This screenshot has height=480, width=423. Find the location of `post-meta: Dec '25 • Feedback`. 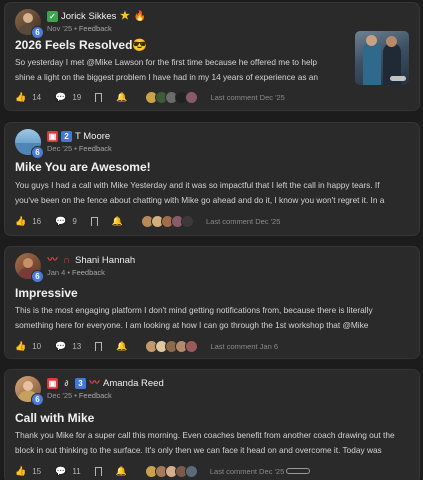

post-meta: Dec '25 • Feedback is located at coordinates (79, 395).